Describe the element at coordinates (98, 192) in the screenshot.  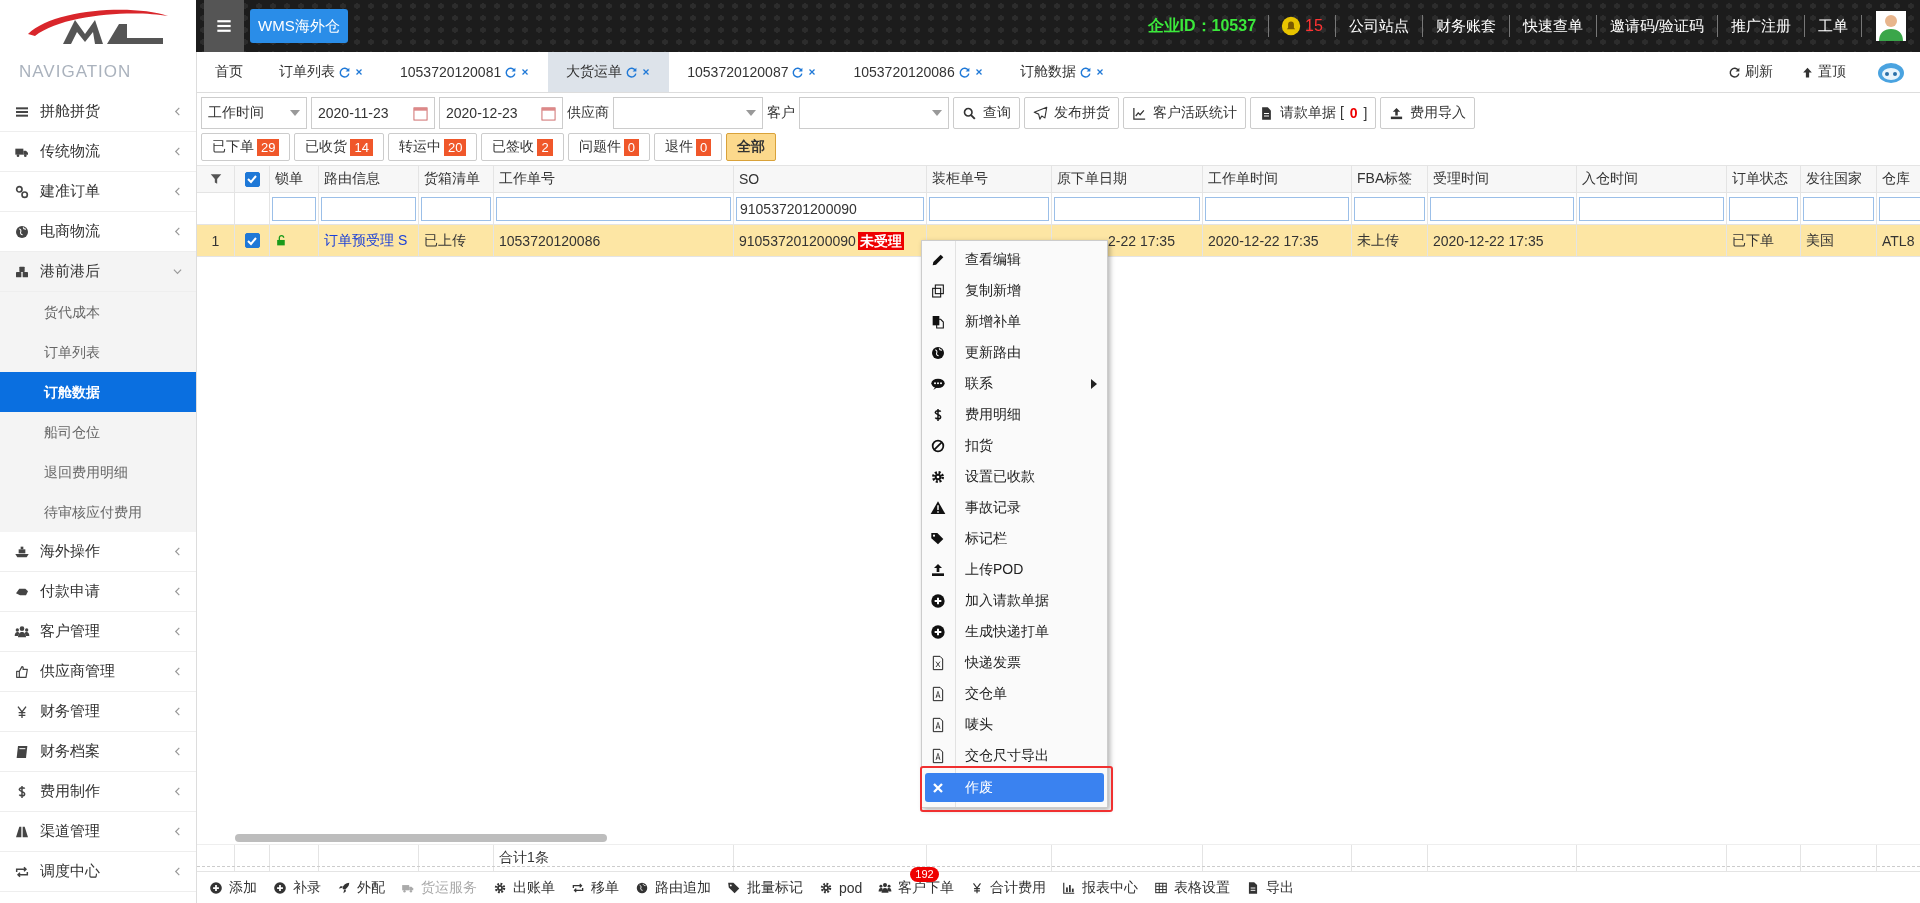
I see `sidebar-item: 建准订单` at that location.